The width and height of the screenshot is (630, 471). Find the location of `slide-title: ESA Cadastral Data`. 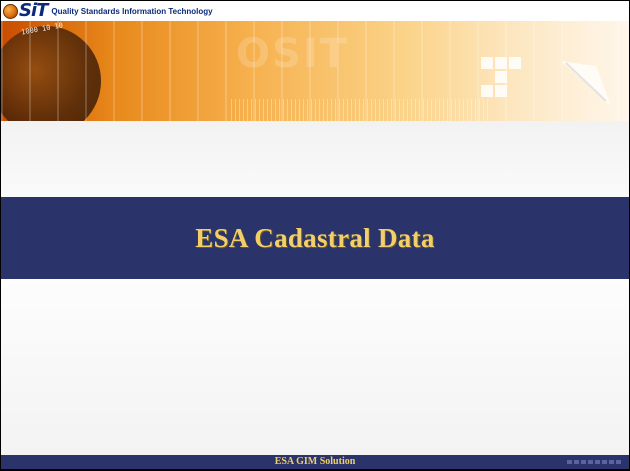

slide-title: ESA Cadastral Data is located at coordinates (315, 237).